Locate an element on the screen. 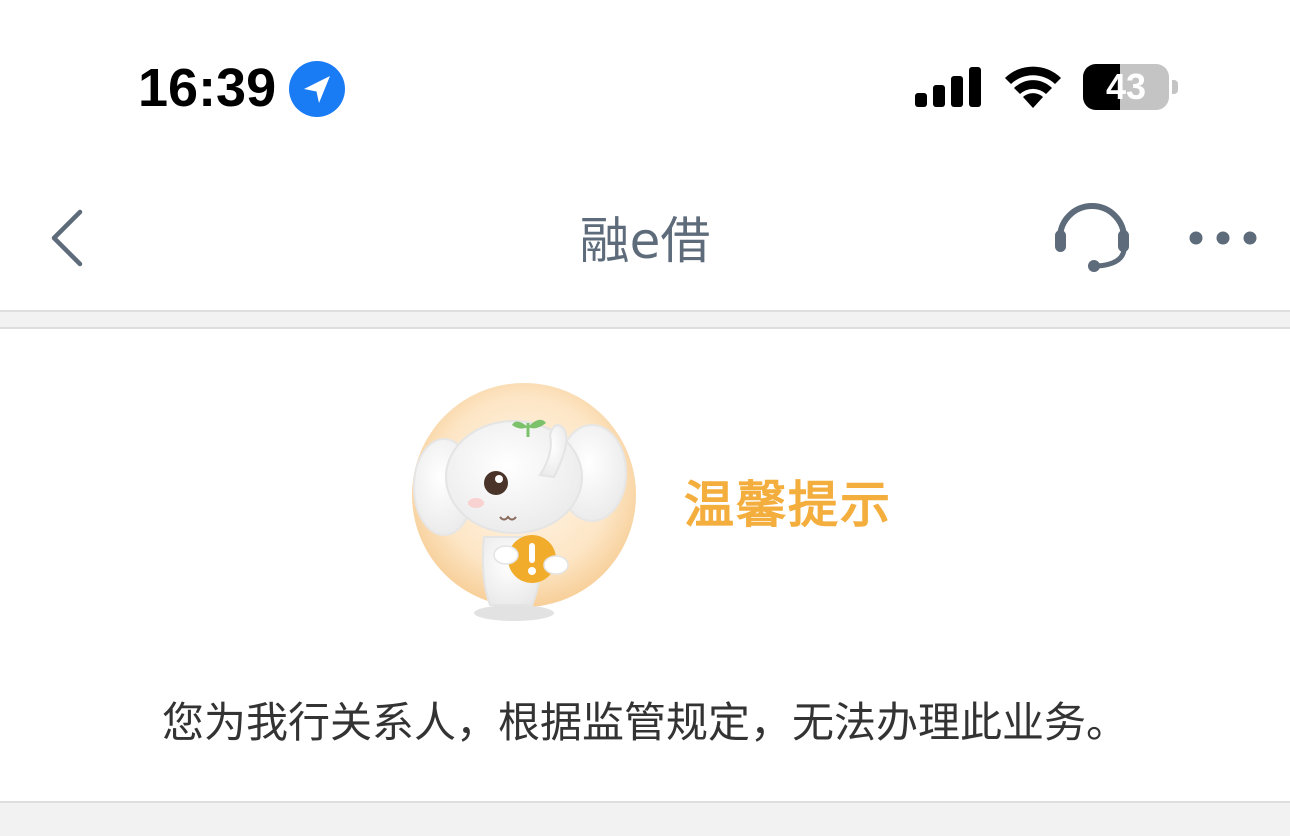 This screenshot has width=1290, height=836. wifi-icon is located at coordinates (1033, 87).